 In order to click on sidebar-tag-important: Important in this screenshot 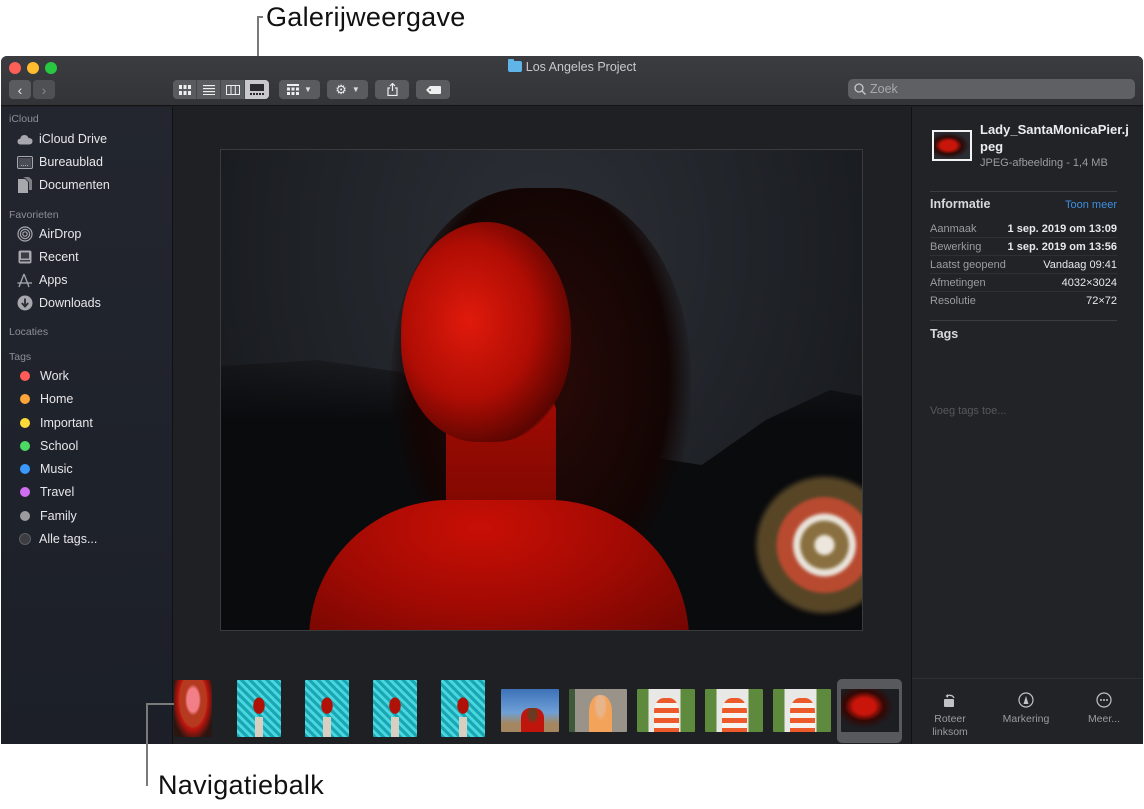, I will do `click(55, 423)`.